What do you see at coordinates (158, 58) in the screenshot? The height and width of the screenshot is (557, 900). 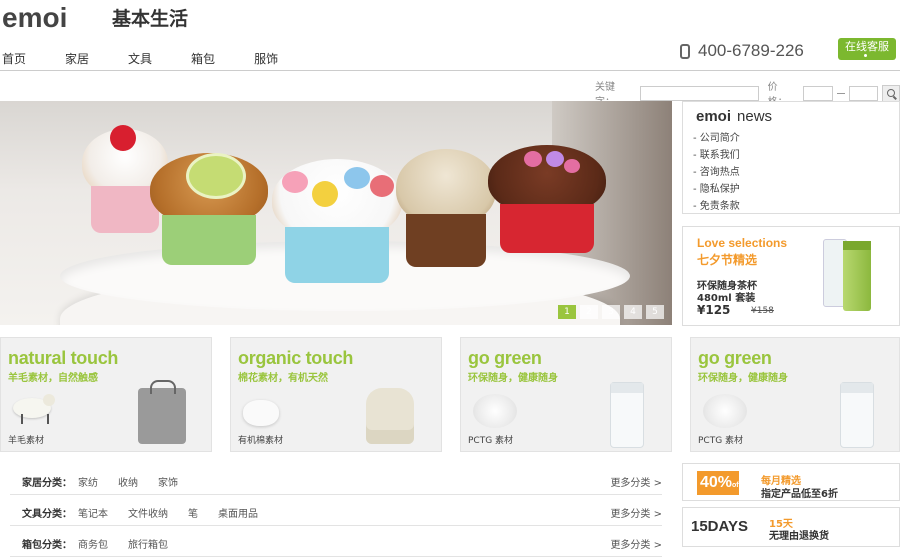 I see `main-nav: 首页 家居 文具 箱包 服饰` at bounding box center [158, 58].